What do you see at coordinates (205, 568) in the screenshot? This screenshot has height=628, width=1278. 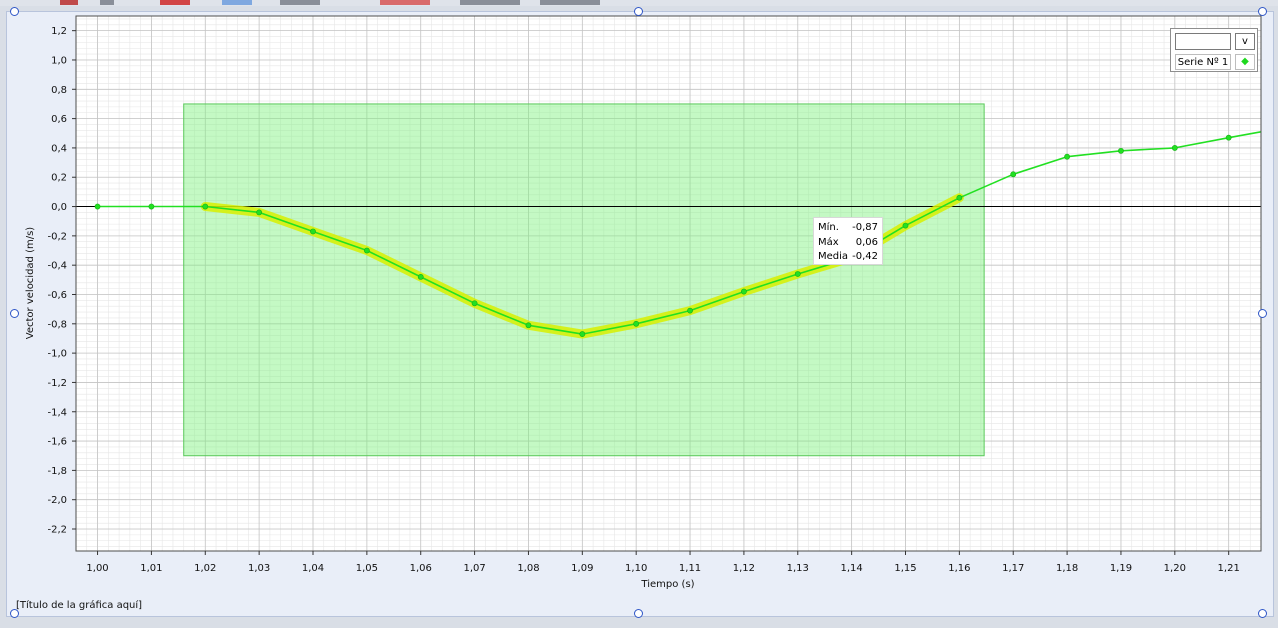 I see `x-tick-label: 1,02` at bounding box center [205, 568].